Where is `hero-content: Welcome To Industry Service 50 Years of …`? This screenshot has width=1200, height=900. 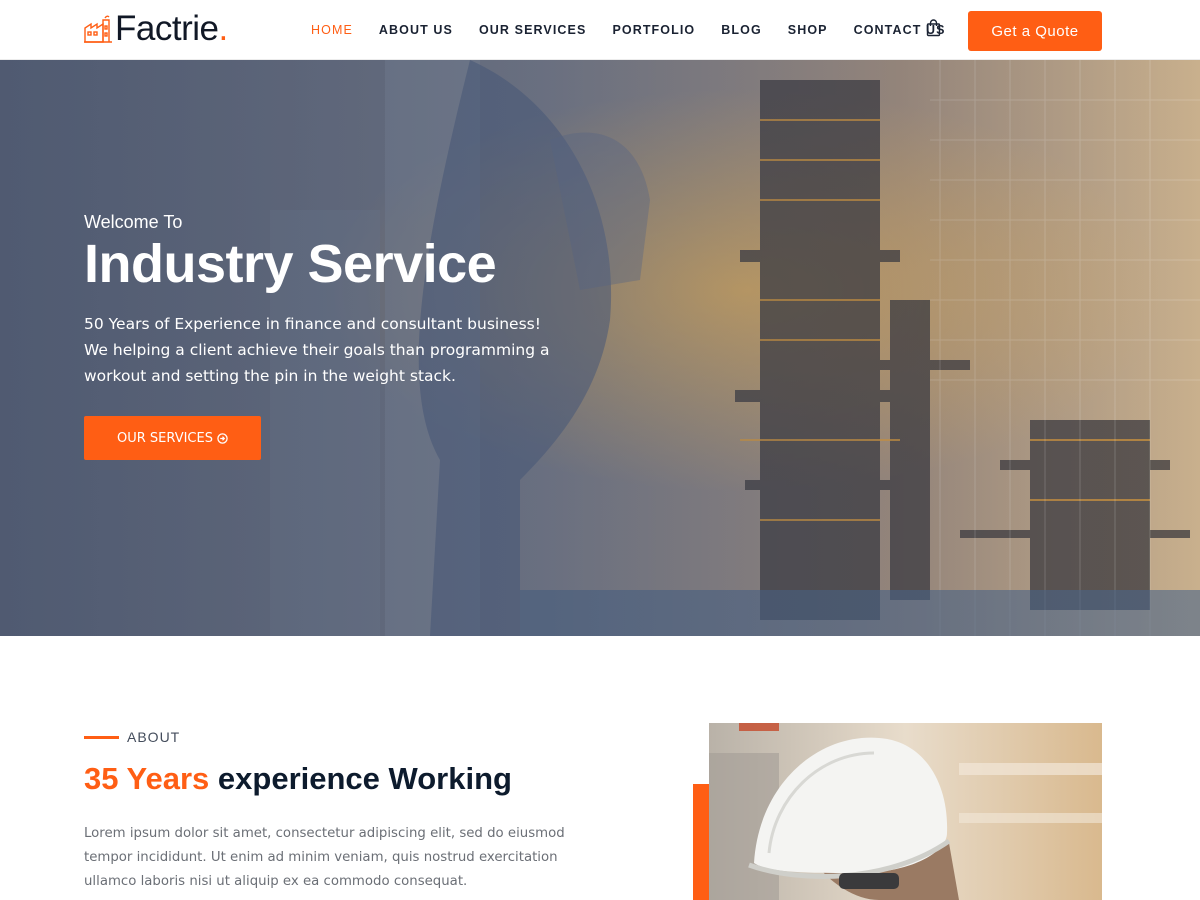 hero-content: Welcome To Industry Service 50 Years of … is located at coordinates (344, 300).